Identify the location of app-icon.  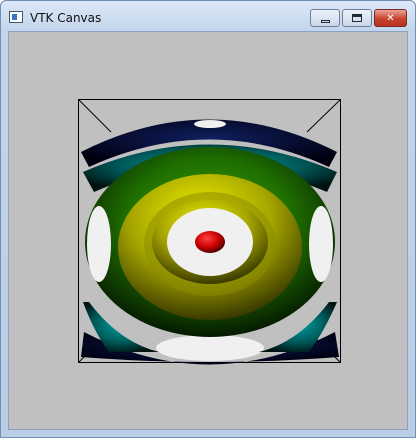
(16, 17).